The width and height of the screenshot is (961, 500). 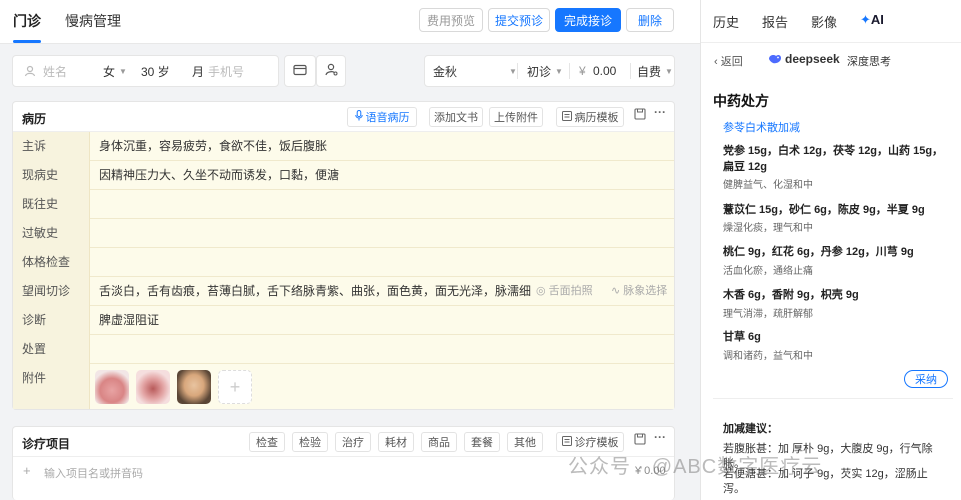 I want to click on row-label: 处置, so click(x=51, y=349).